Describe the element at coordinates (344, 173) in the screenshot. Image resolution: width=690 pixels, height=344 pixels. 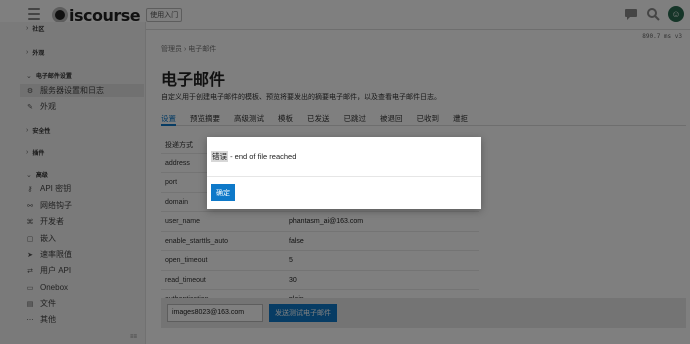
I see `error-dialog: 错误 - end of file reached 确定` at that location.